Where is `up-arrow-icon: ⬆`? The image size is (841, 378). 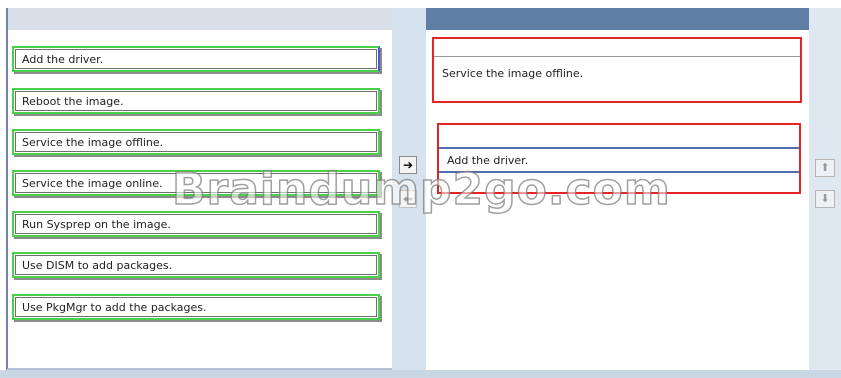
up-arrow-icon: ⬆ is located at coordinates (825, 167).